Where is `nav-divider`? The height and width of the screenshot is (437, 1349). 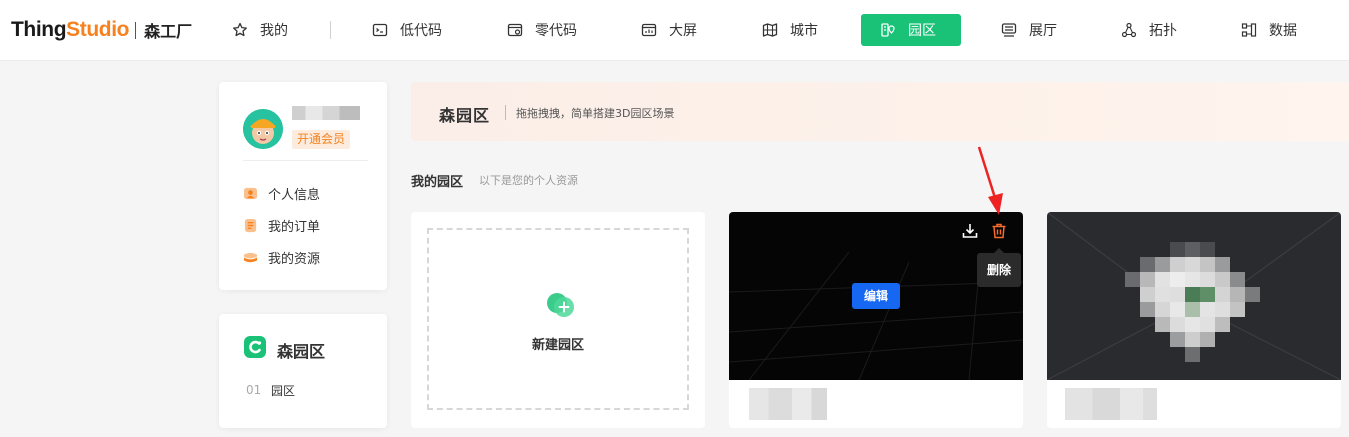
nav-divider is located at coordinates (330, 30).